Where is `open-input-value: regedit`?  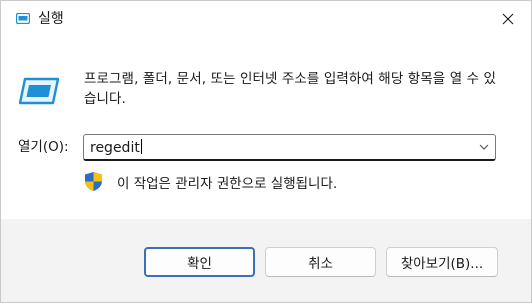 open-input-value: regedit is located at coordinates (116, 148).